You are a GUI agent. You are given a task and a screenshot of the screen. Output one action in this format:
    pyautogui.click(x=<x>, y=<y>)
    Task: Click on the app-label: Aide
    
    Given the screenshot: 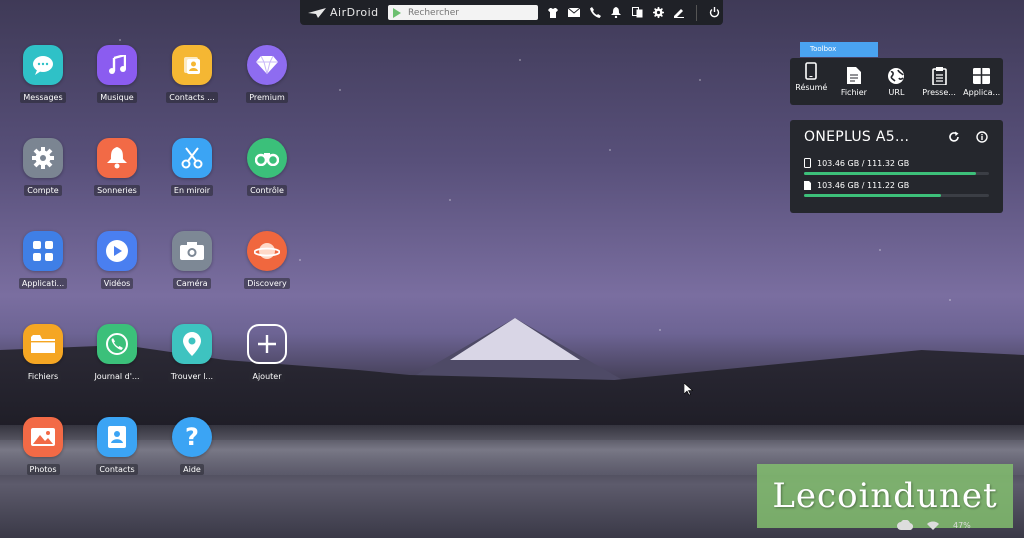 What is the action you would take?
    pyautogui.click(x=192, y=469)
    